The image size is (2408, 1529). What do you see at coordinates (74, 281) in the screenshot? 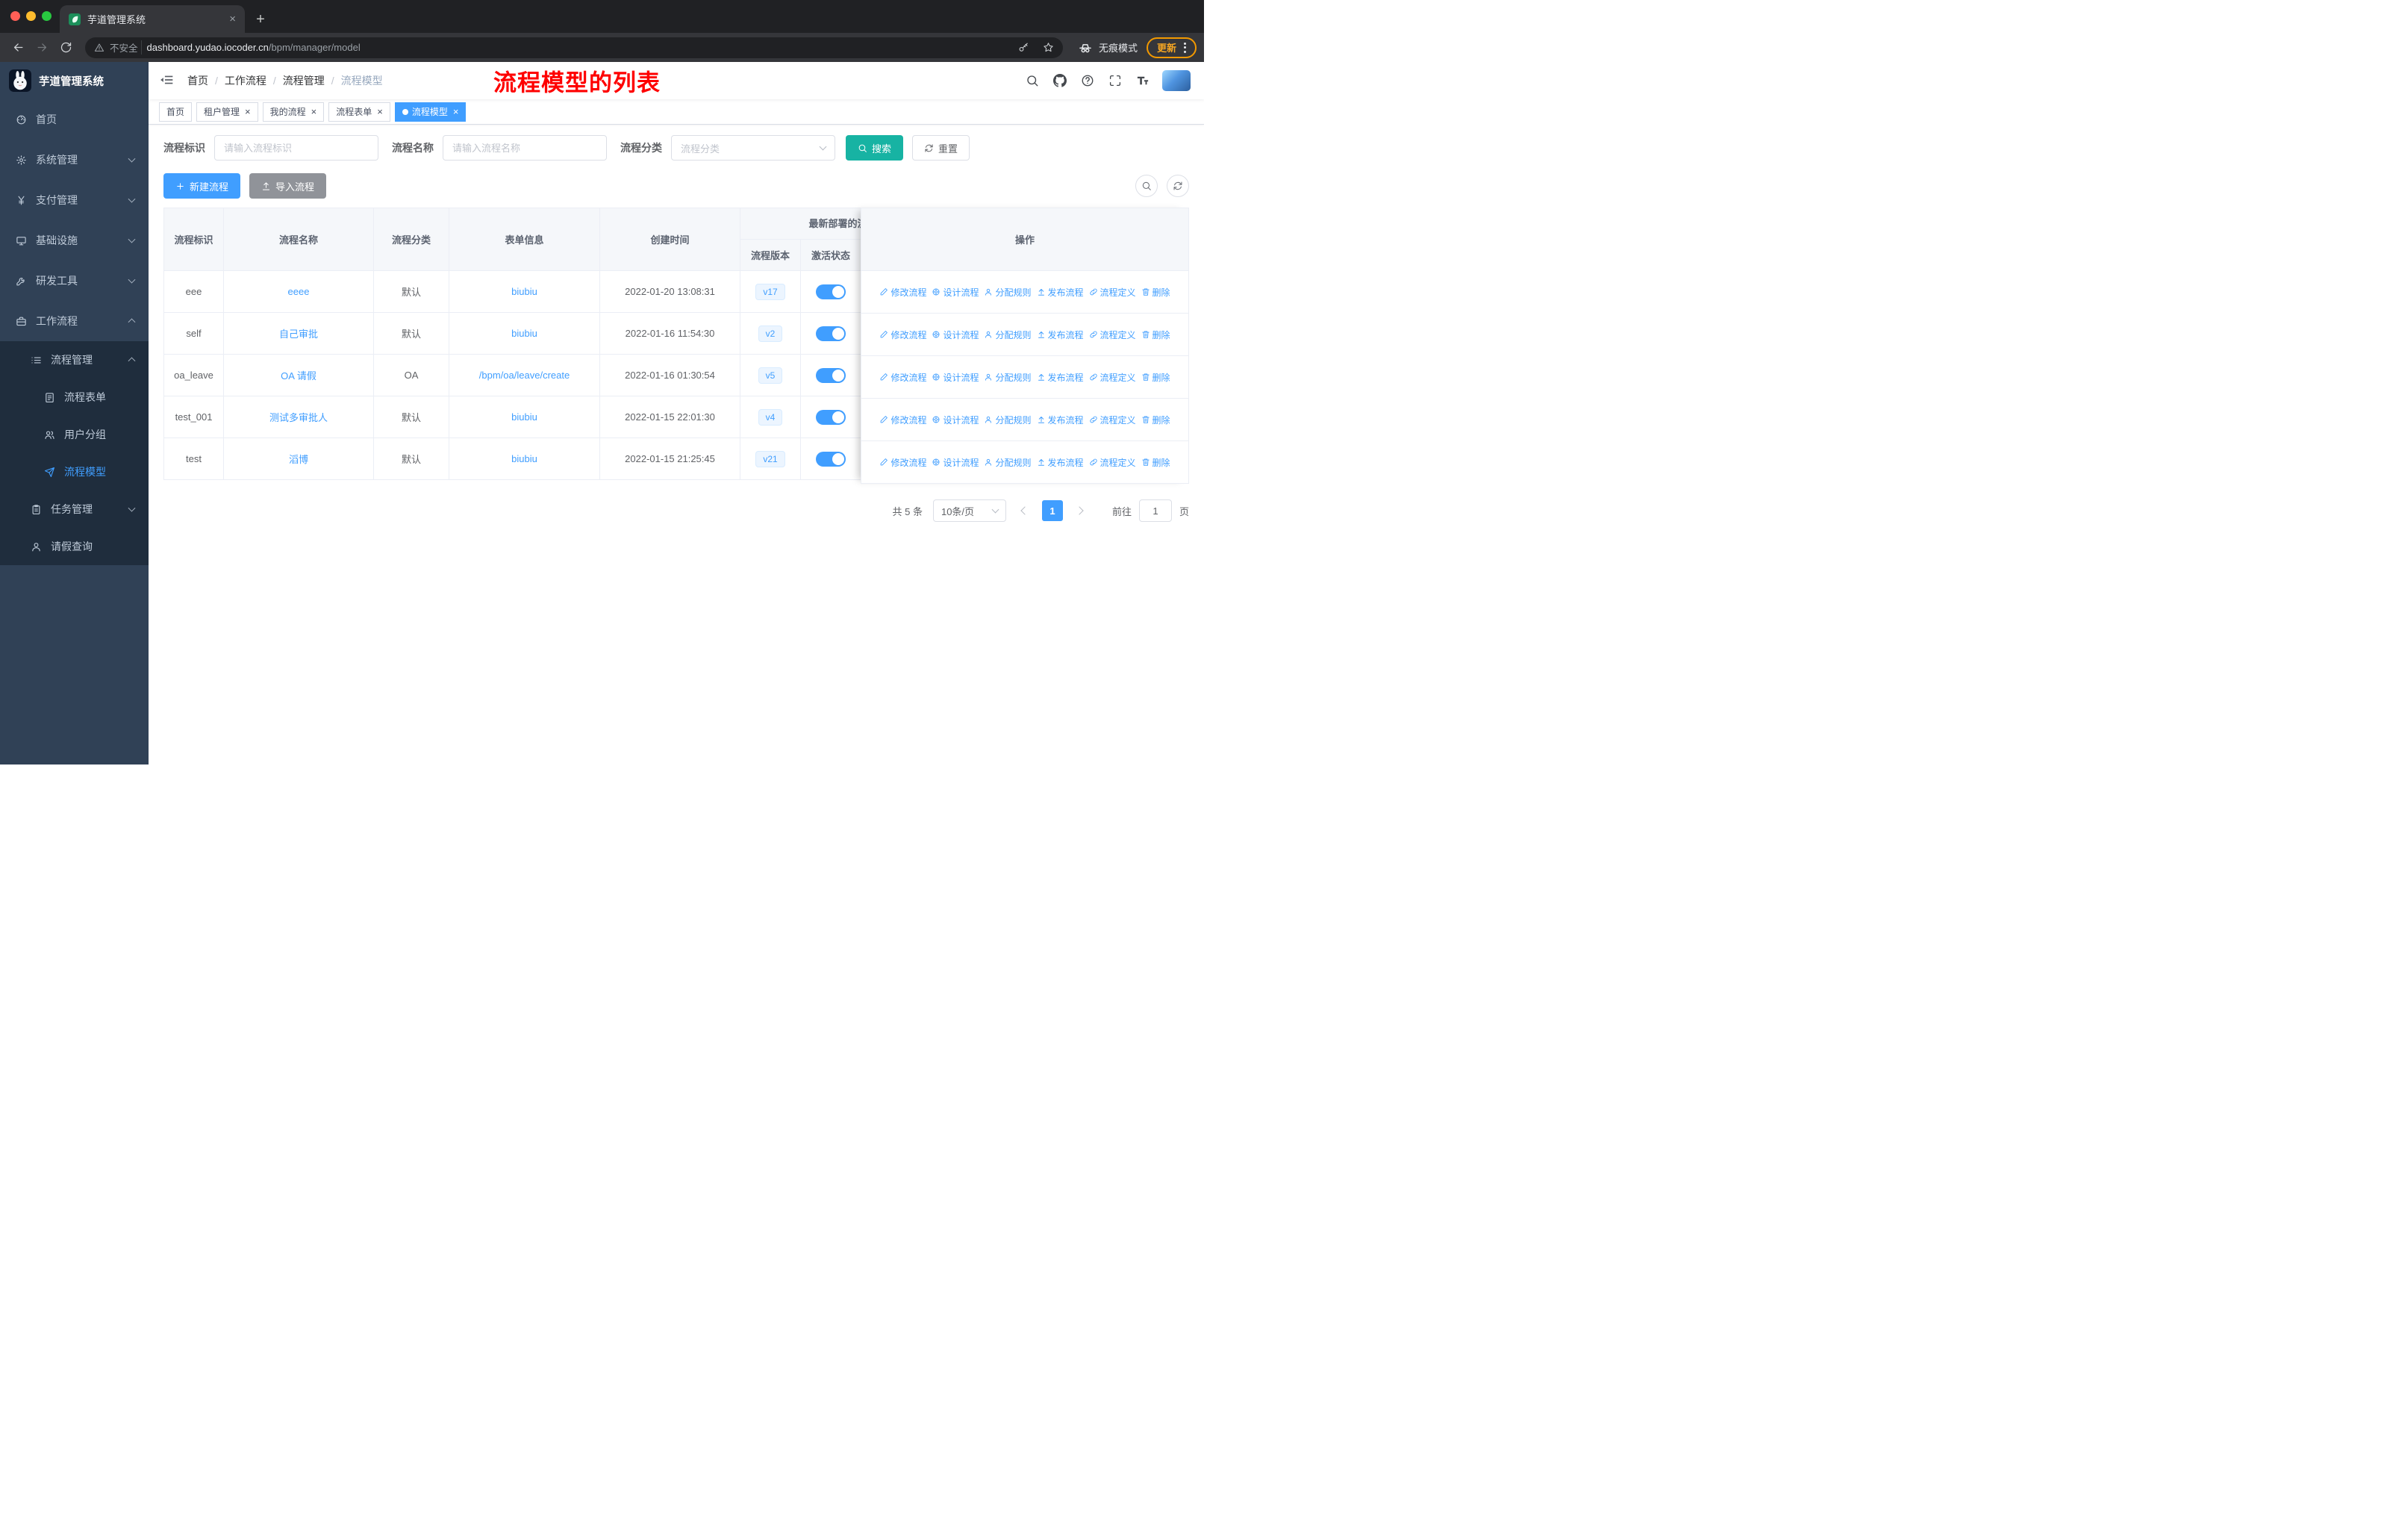
I see `sidebar-item-dev-tools: 研发工具` at bounding box center [74, 281].